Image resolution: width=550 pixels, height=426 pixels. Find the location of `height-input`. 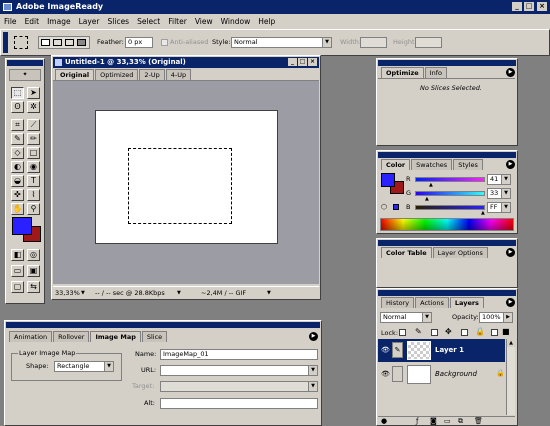

height-input is located at coordinates (428, 42).